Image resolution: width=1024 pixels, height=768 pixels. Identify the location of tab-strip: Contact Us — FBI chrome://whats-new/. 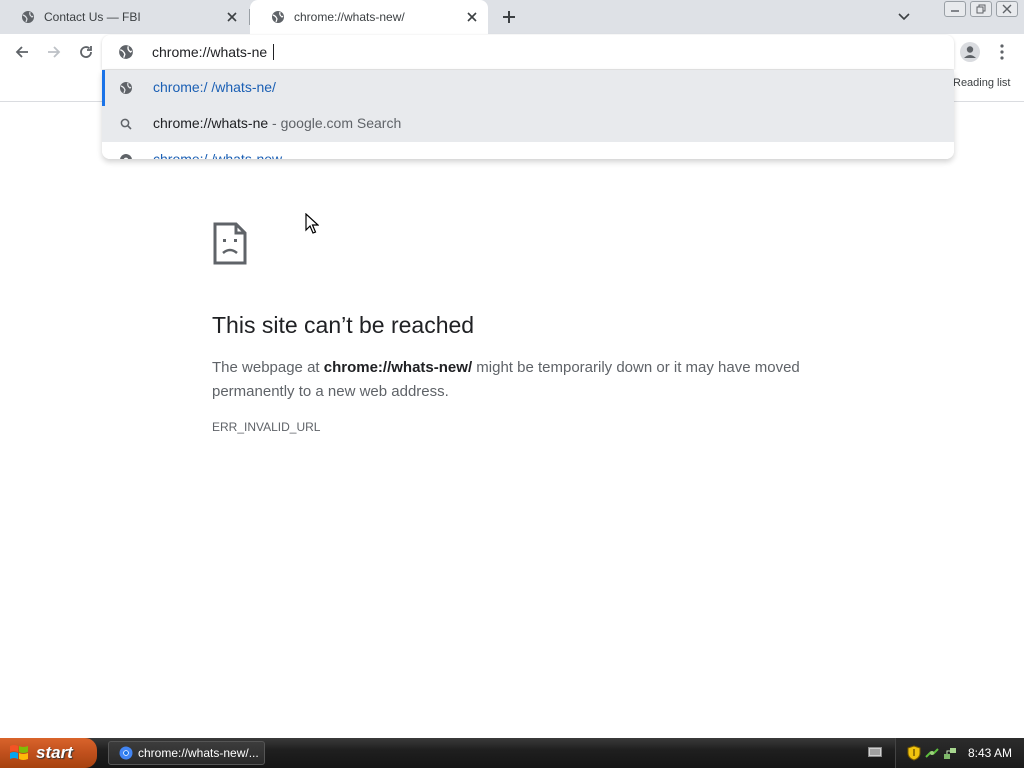
(512, 17).